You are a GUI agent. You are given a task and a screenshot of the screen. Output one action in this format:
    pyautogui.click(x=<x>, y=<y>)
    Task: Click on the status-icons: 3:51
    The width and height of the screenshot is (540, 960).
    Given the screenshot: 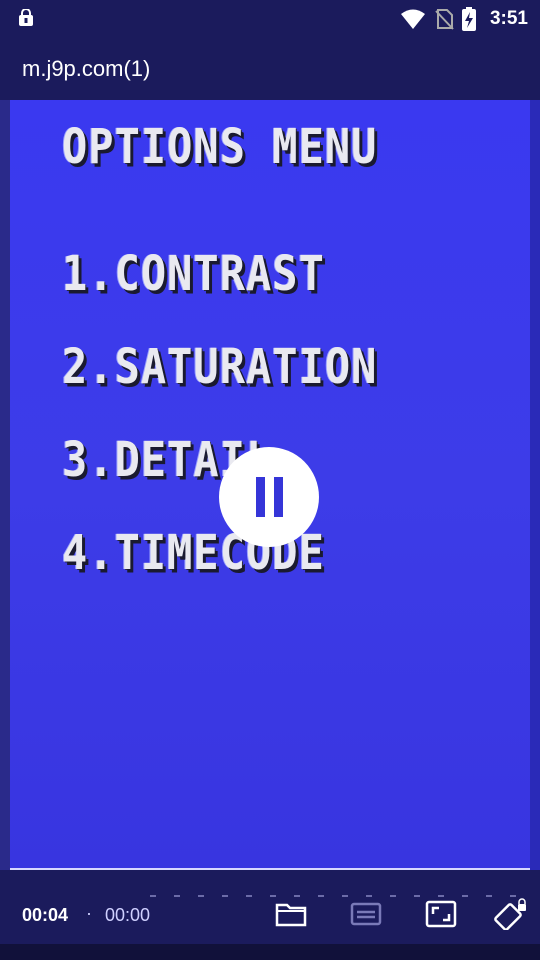 What is the action you would take?
    pyautogui.click(x=464, y=19)
    